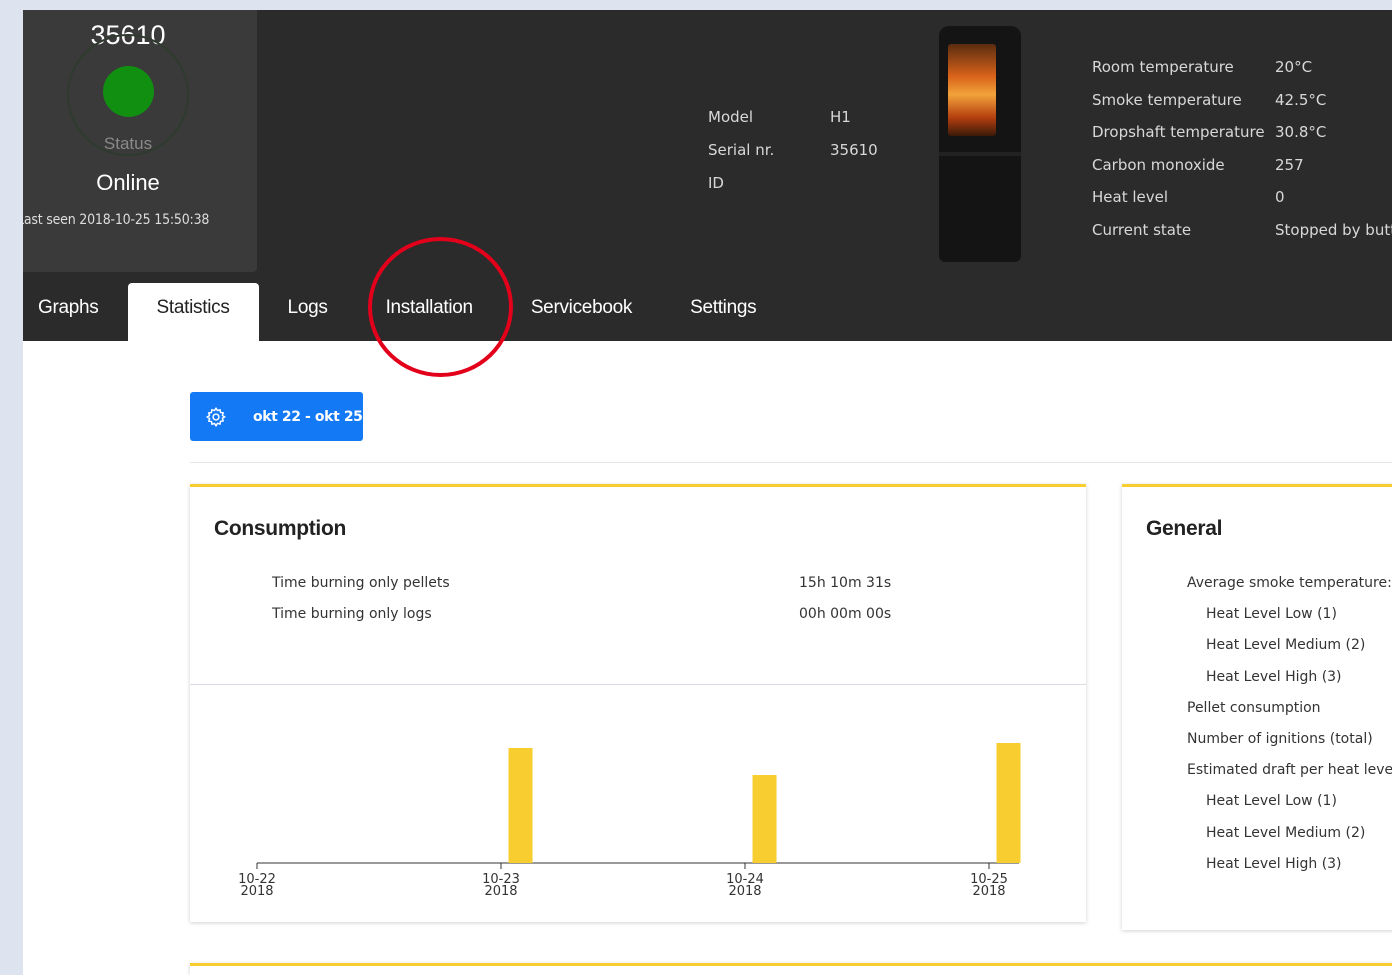 Image resolution: width=1392 pixels, height=975 pixels. I want to click on stove-fire-window, so click(972, 90).